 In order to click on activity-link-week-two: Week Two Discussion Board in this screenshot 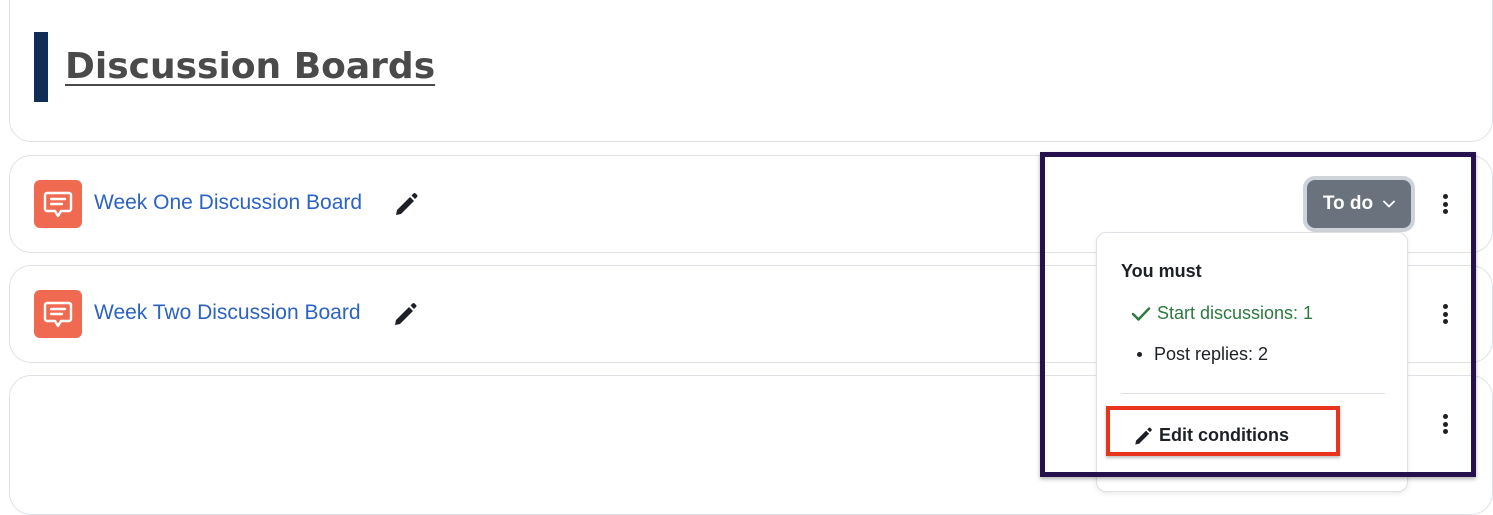, I will do `click(227, 313)`.